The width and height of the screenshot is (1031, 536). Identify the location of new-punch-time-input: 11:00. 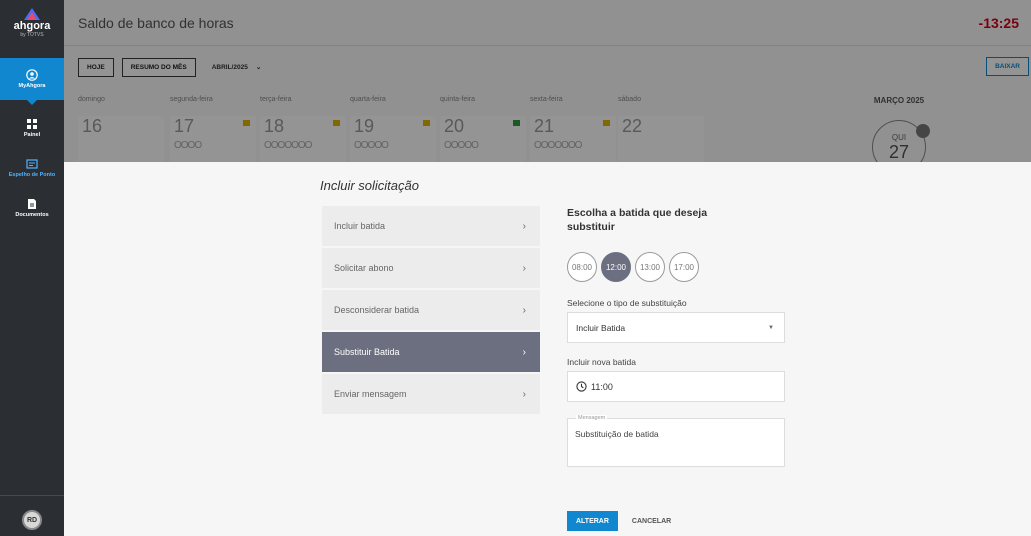
(676, 386).